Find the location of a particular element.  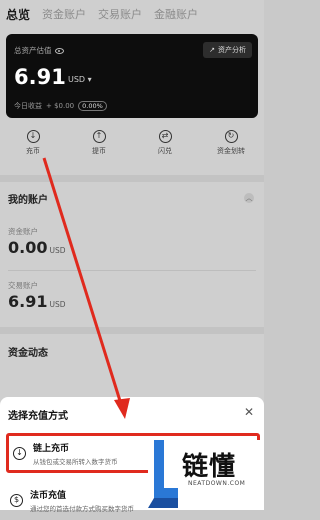

total-assets-label: 总资产估值 is located at coordinates (33, 50).